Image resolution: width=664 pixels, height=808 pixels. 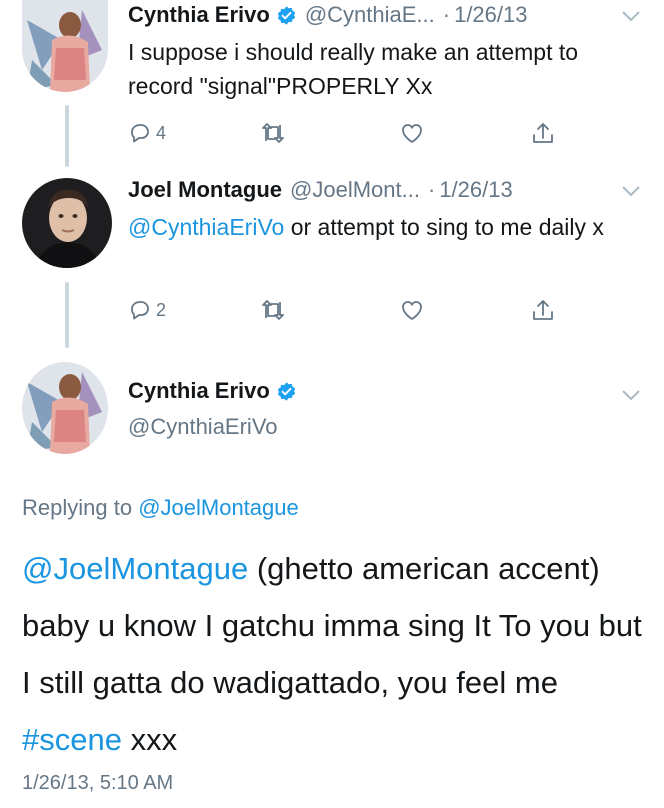 What do you see at coordinates (135, 568) in the screenshot?
I see `mention-link: @JoelMontague` at bounding box center [135, 568].